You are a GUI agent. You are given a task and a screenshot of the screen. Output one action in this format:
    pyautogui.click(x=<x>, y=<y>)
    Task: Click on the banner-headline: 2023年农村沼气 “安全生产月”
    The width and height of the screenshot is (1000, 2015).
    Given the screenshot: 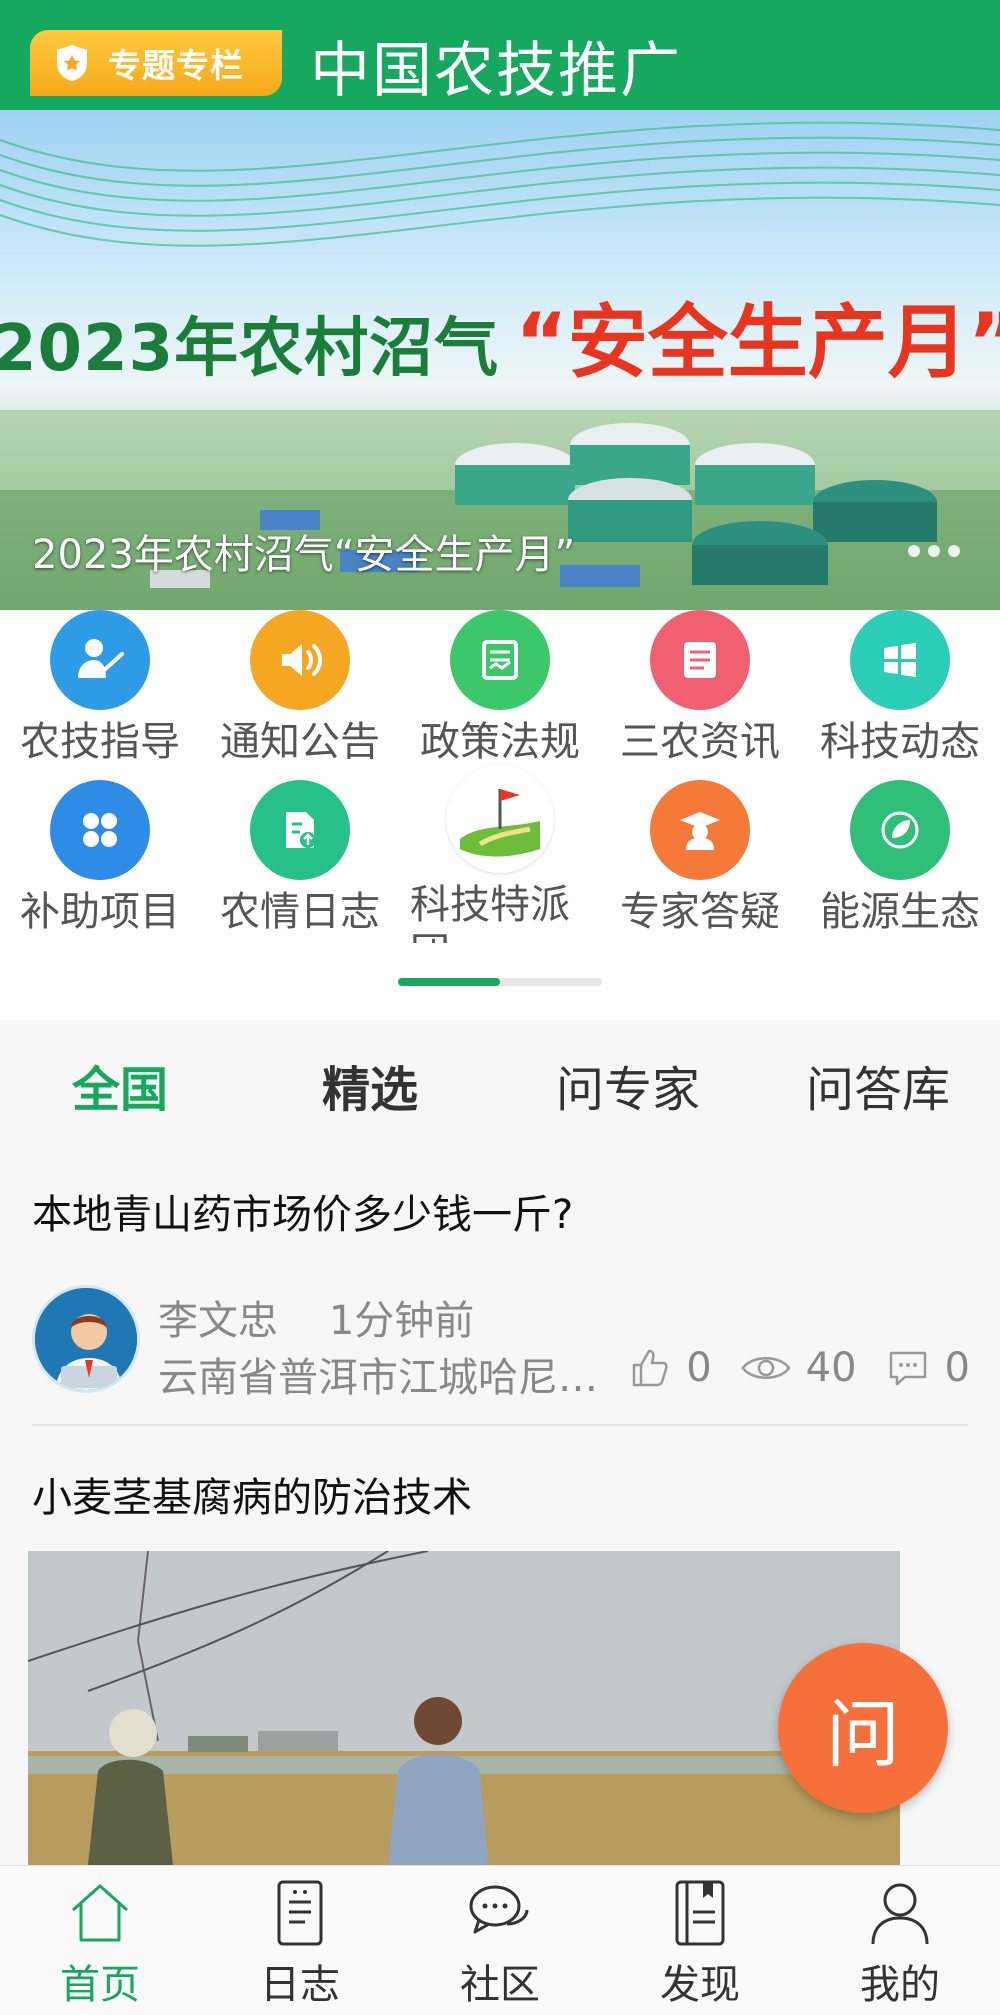 What is the action you would take?
    pyautogui.click(x=500, y=336)
    